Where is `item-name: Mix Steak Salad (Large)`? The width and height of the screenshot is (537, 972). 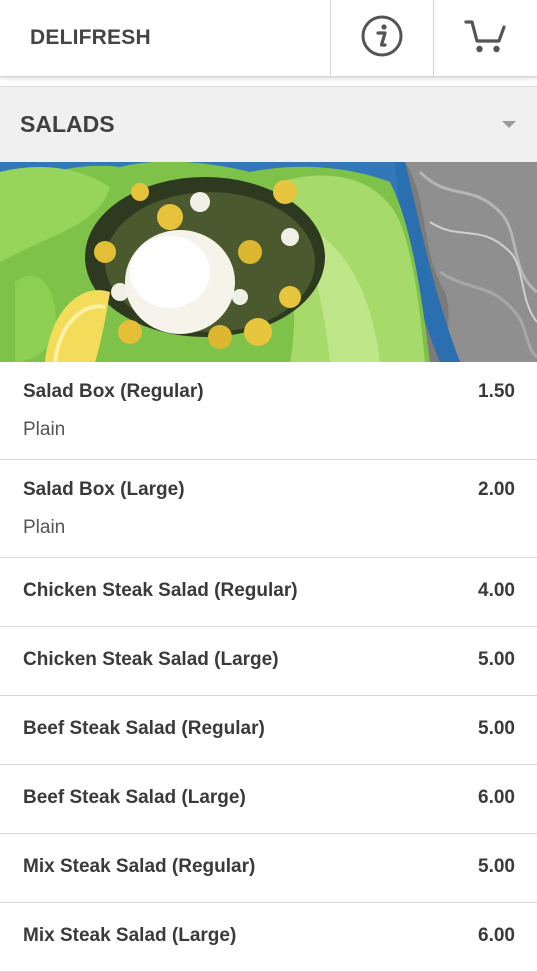 item-name: Mix Steak Salad (Large) is located at coordinates (130, 935).